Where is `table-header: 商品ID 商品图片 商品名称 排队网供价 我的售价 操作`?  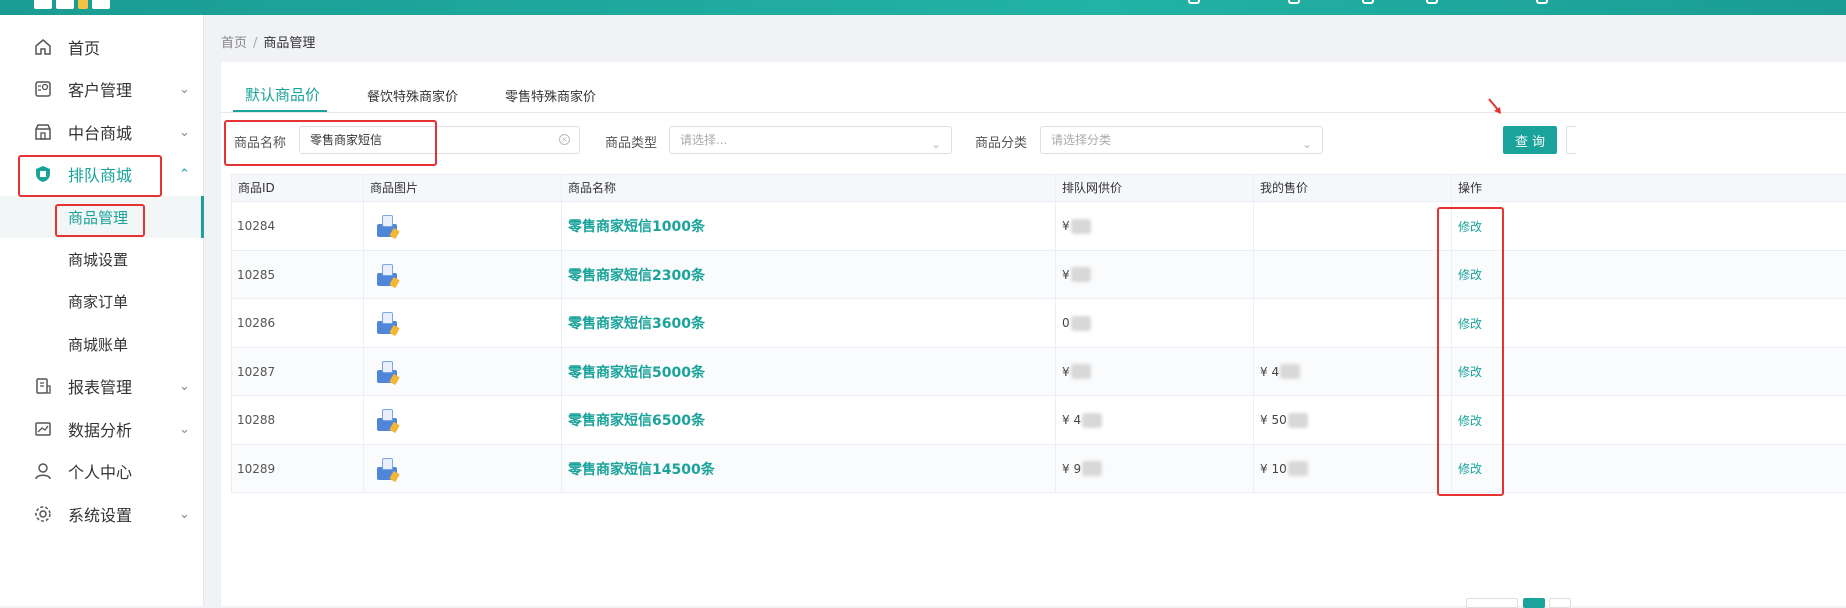
table-header: 商品ID 商品图片 商品名称 排队网供价 我的售价 操作 is located at coordinates (1039, 188).